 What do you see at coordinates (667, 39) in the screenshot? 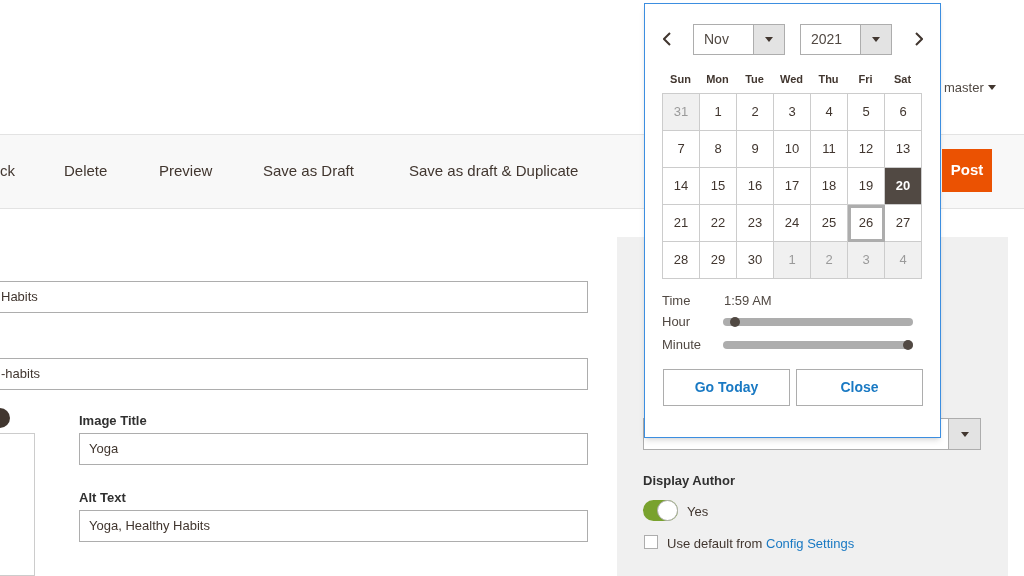
I see `previous-month-icon` at bounding box center [667, 39].